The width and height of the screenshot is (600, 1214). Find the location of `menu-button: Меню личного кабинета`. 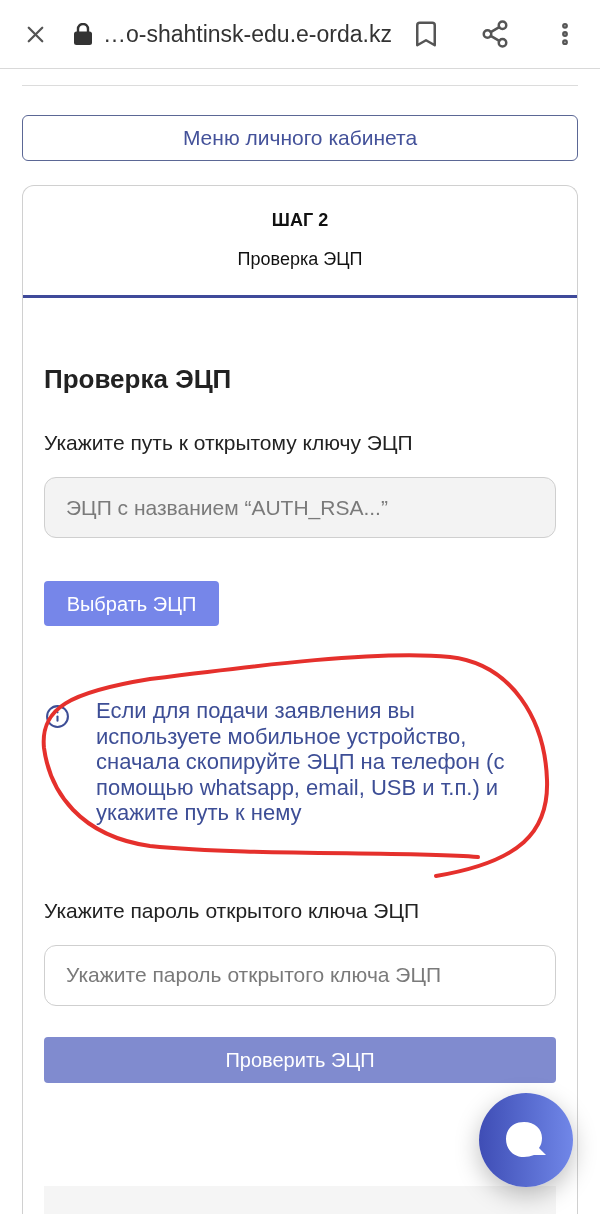

menu-button: Меню личного кабинета is located at coordinates (300, 138).